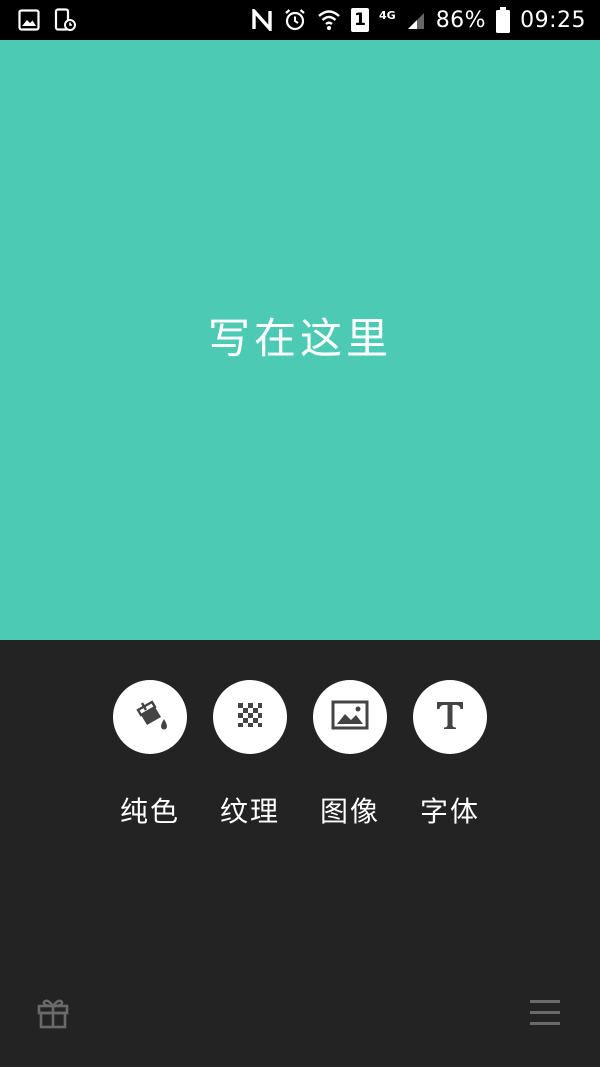 This screenshot has height=1067, width=600. I want to click on tool-texture: 纹理, so click(250, 755).